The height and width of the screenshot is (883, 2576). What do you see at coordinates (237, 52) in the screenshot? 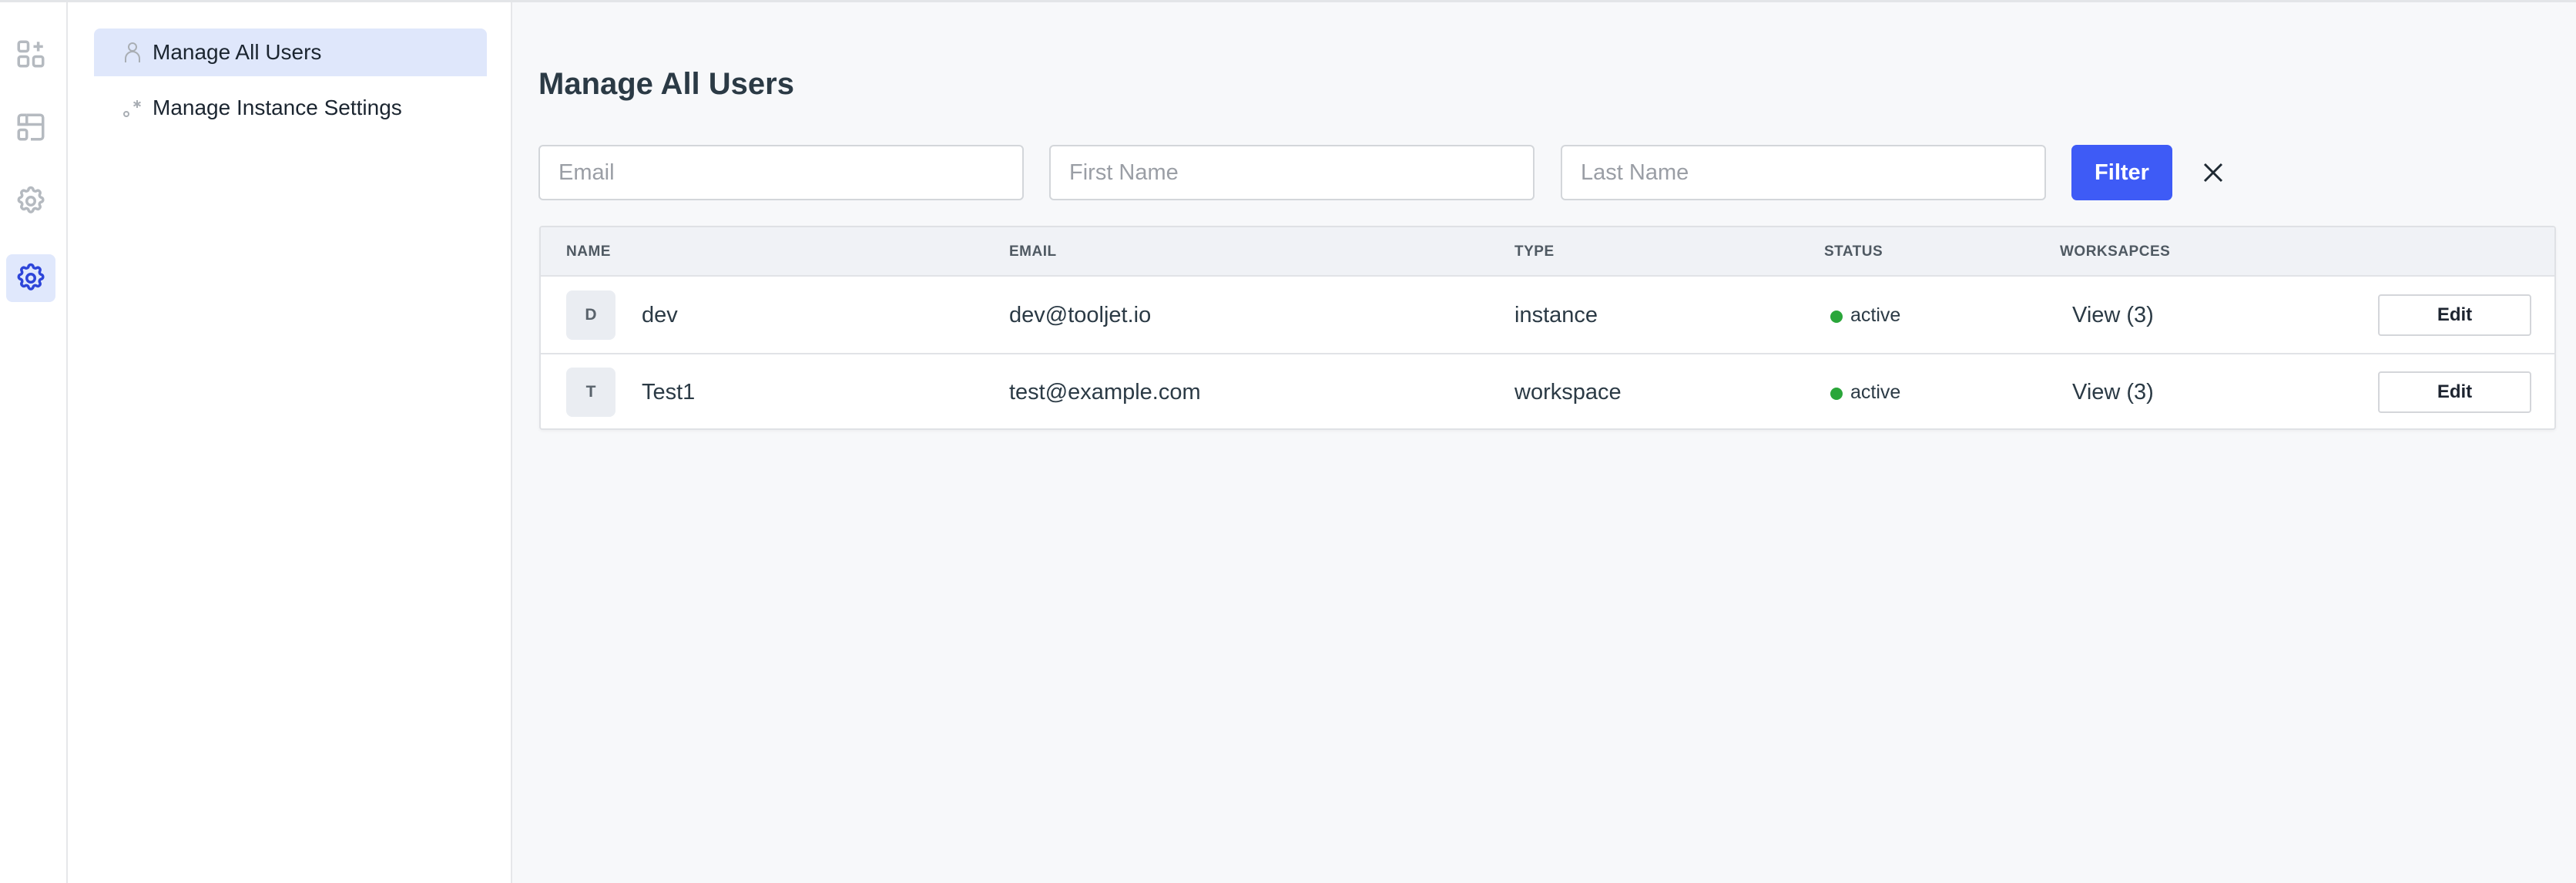
I see `subnav-item-label: Manage All Users` at bounding box center [237, 52].